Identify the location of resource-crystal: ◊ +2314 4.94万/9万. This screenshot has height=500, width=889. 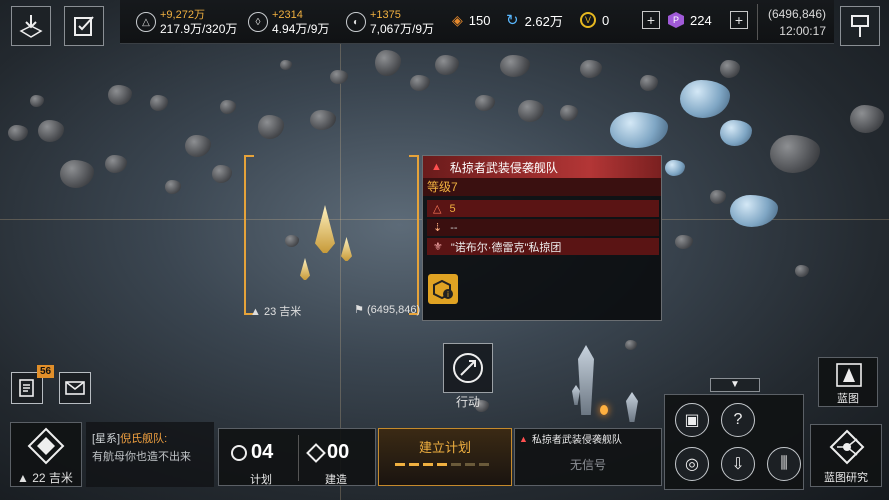
(288, 22).